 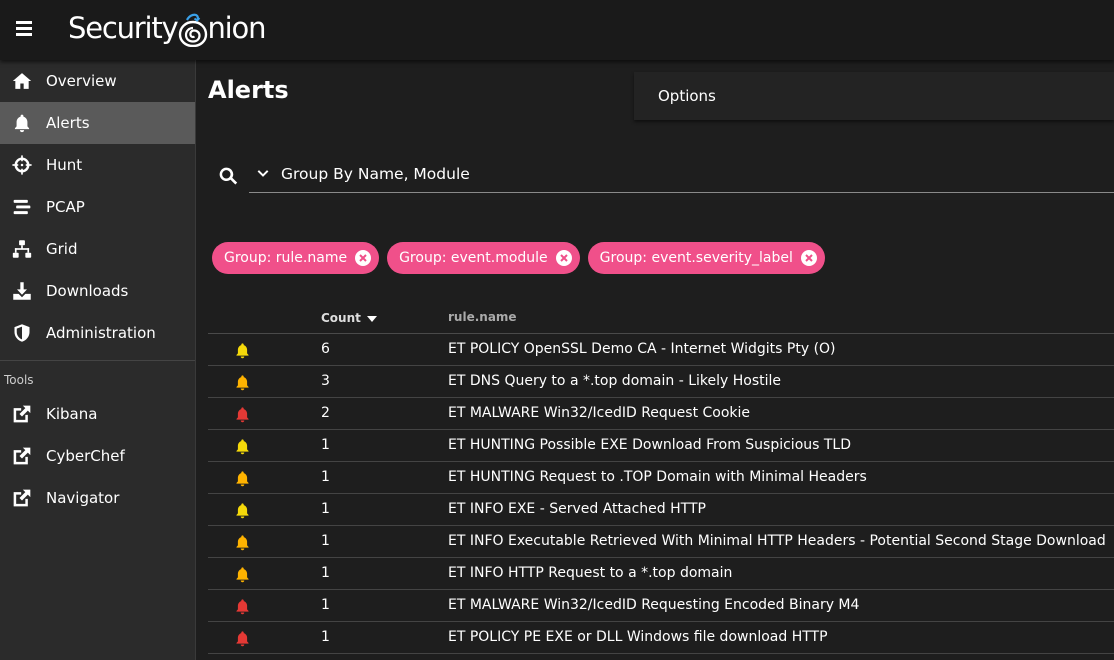 I want to click on sidebar-item-label: Kibana, so click(x=72, y=414).